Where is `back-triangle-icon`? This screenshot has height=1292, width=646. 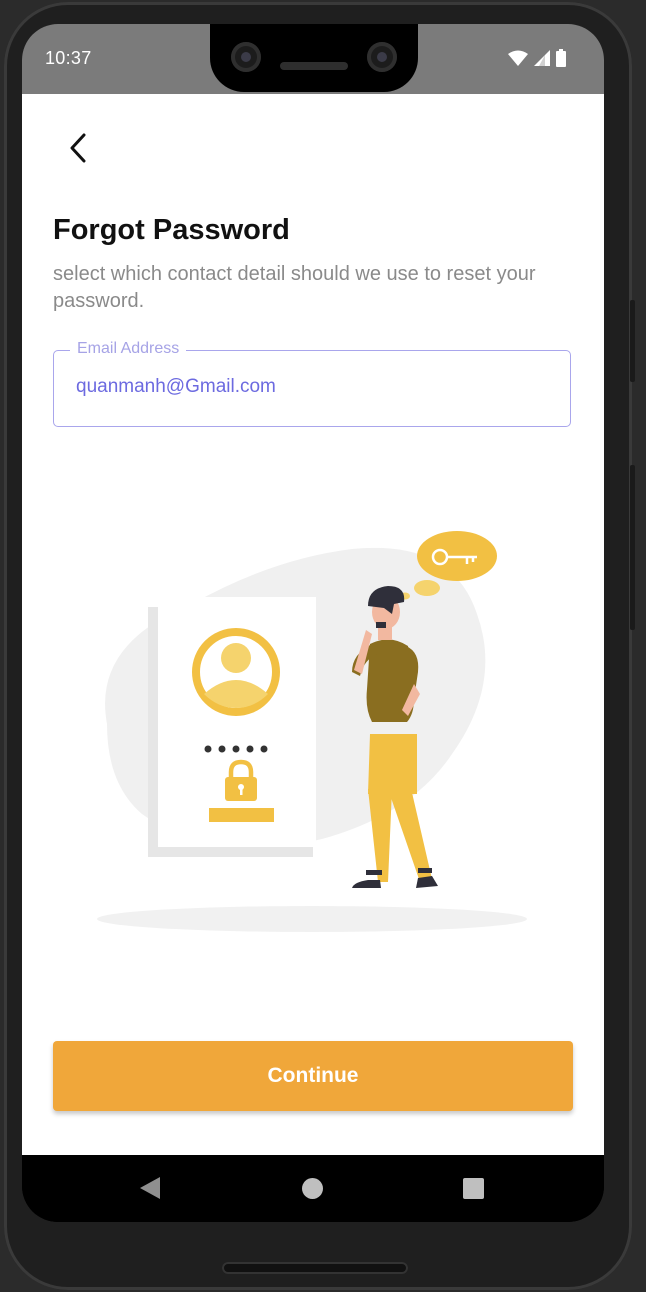
back-triangle-icon is located at coordinates (150, 1188).